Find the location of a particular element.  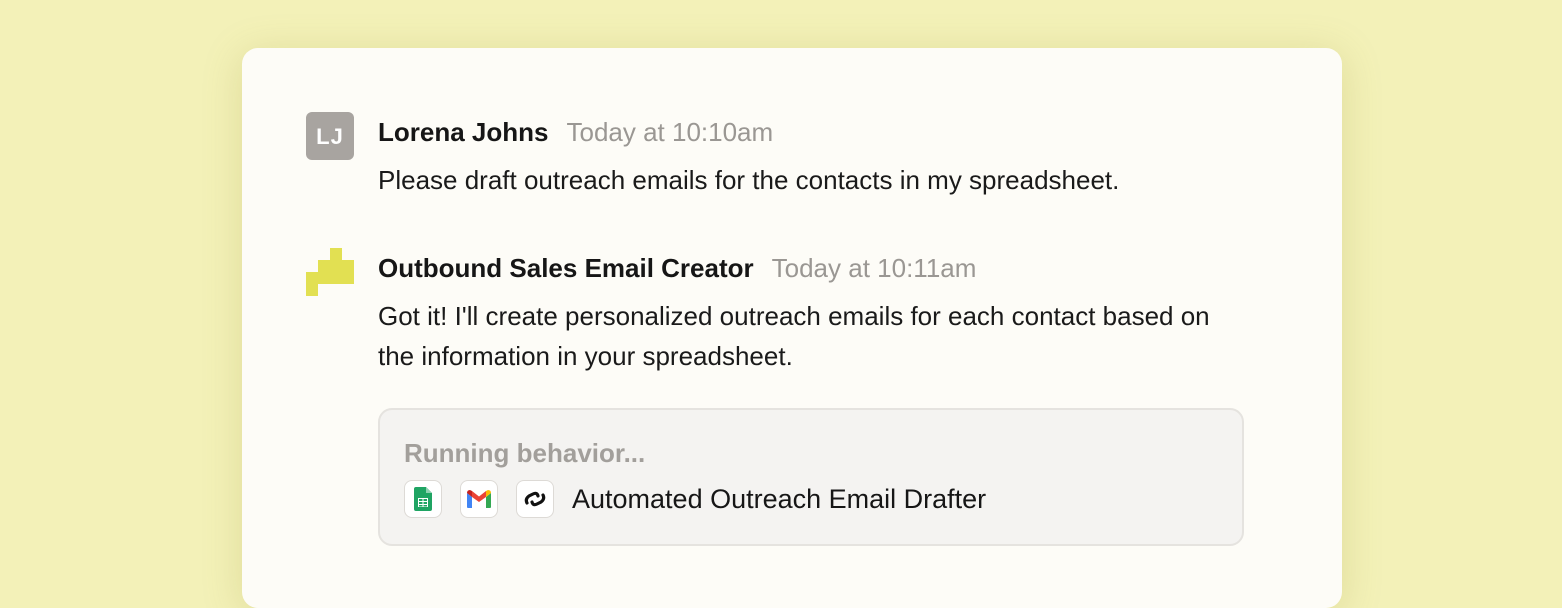

message-timestamp: Today at 10:10am is located at coordinates (670, 132).